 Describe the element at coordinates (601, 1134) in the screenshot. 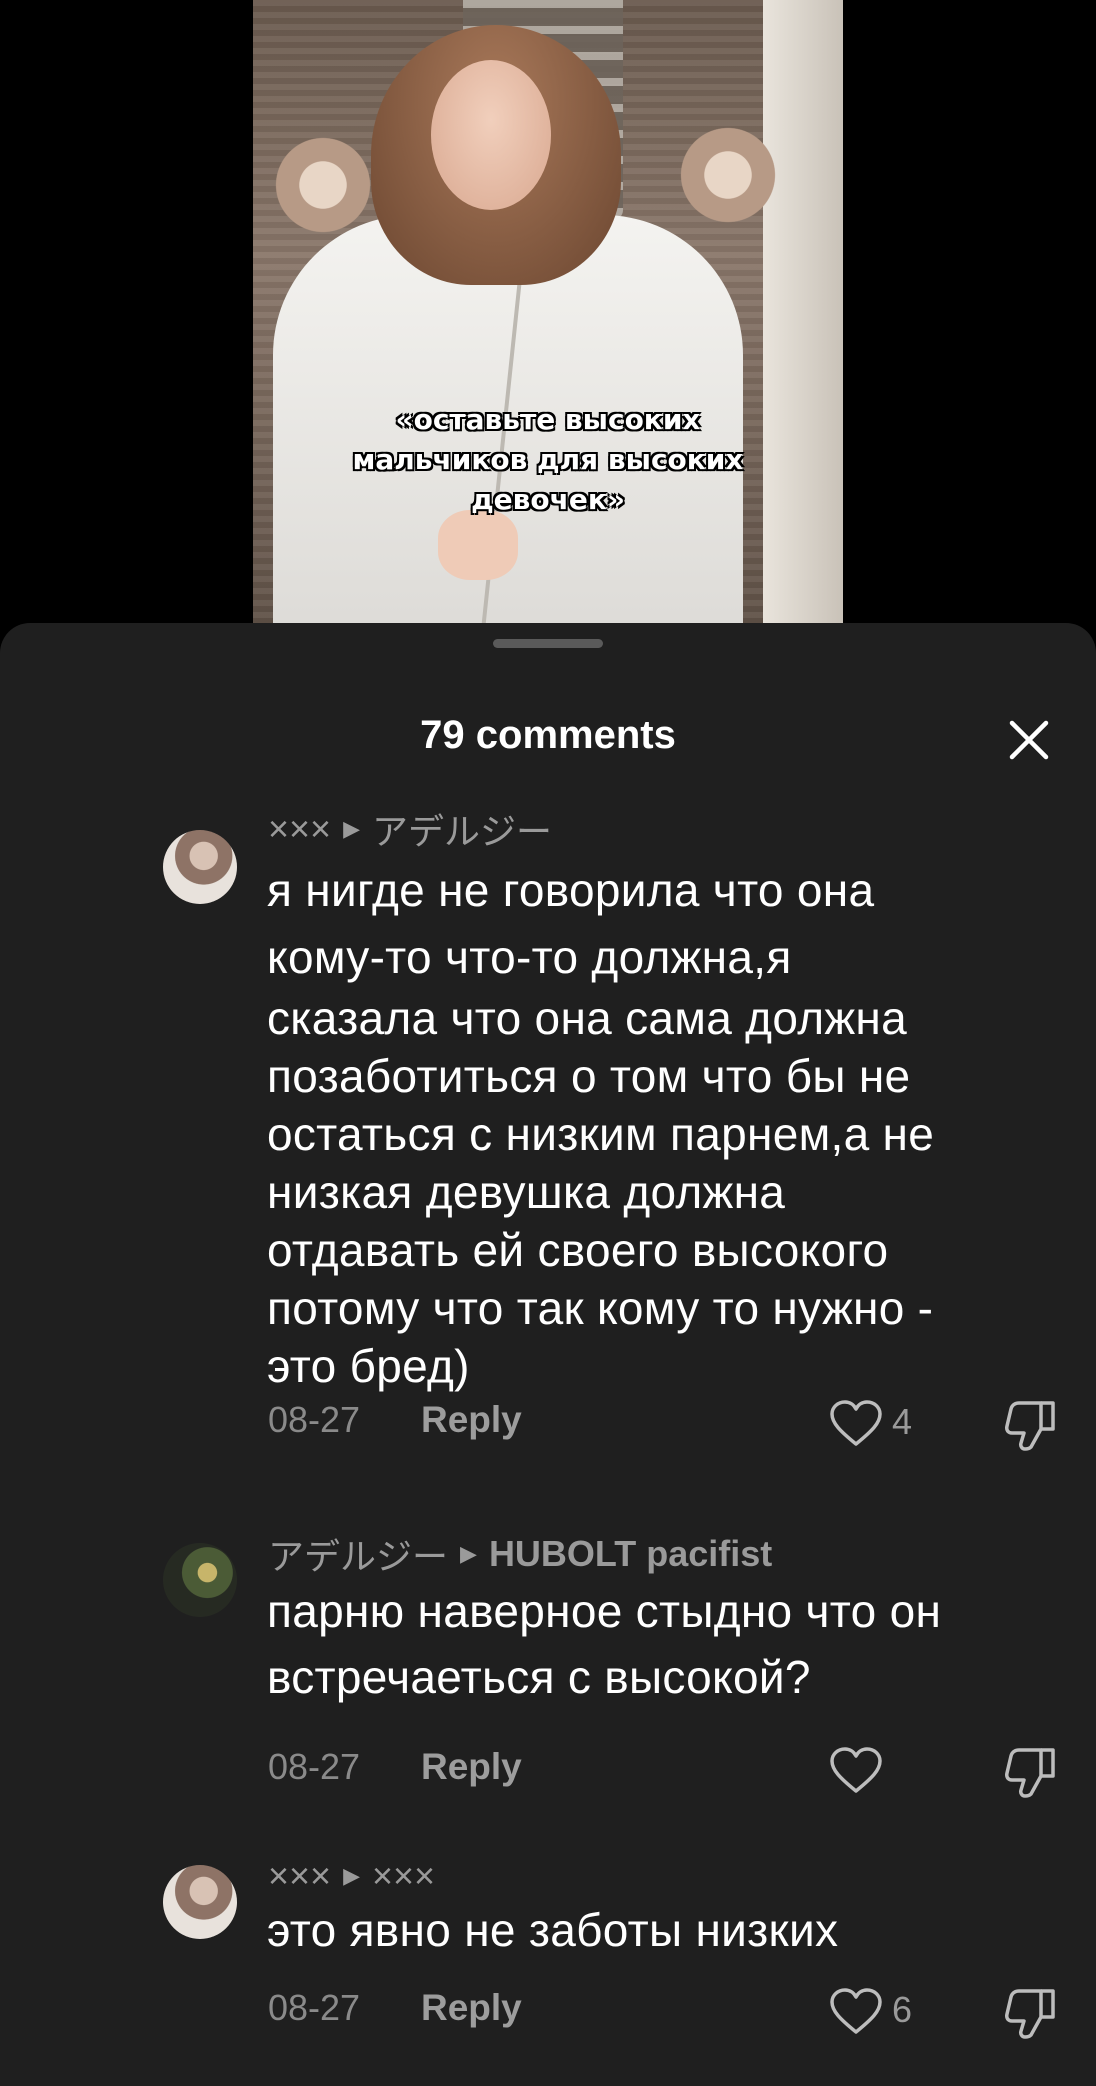

I see `comment-text-line: остаться с низким парнем,а не` at that location.